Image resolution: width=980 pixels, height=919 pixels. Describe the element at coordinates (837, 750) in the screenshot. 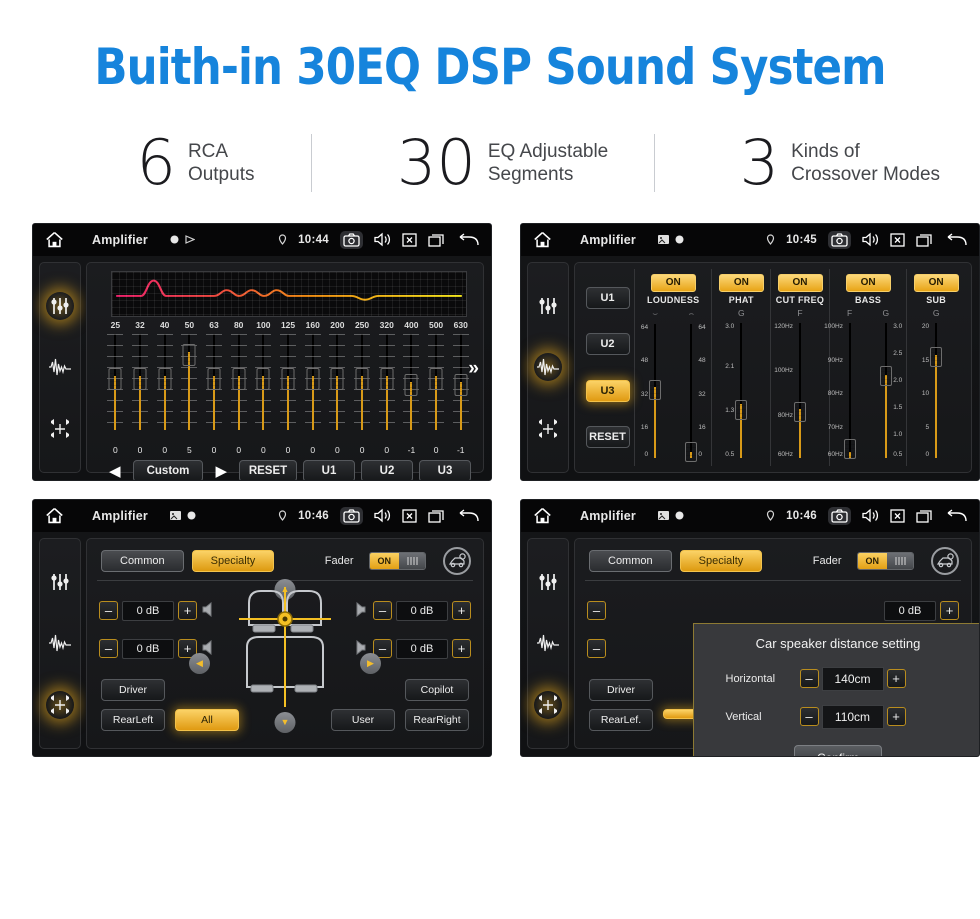

I see `confirm-button: Confirm` at that location.